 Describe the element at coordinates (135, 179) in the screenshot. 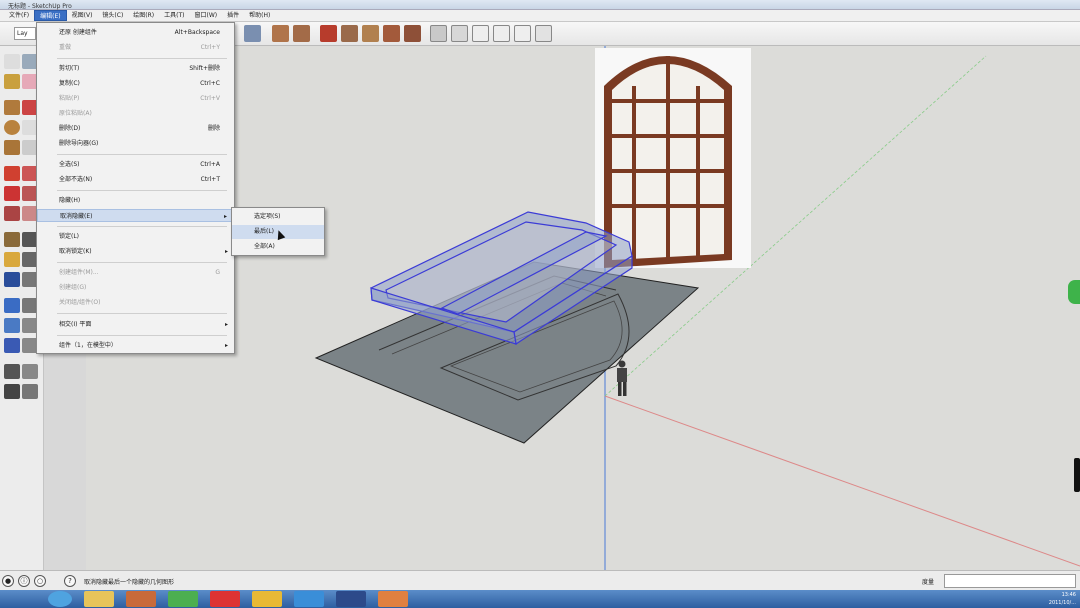

I see `menu-item-select-none: 全部不选(N) Ctrl+T` at that location.